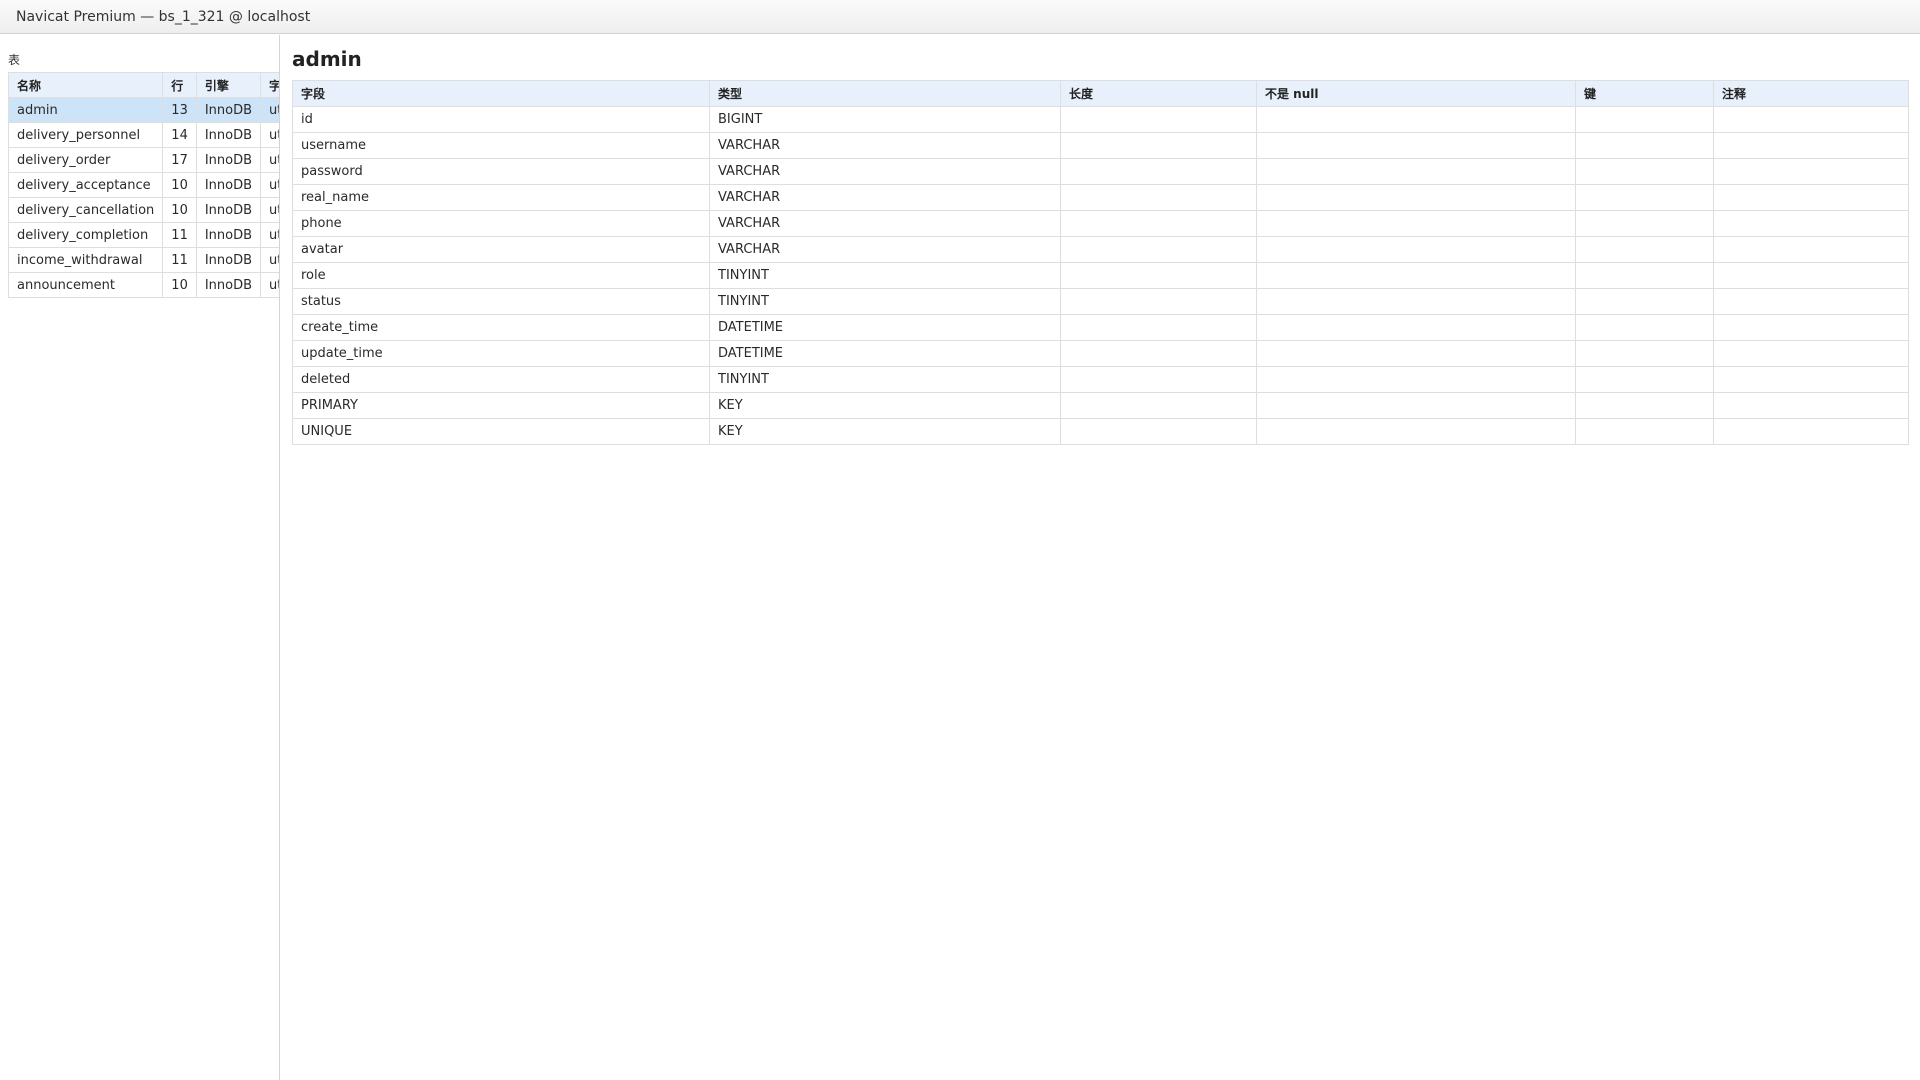  I want to click on field-row: username VARCHAR, so click(1100, 145).